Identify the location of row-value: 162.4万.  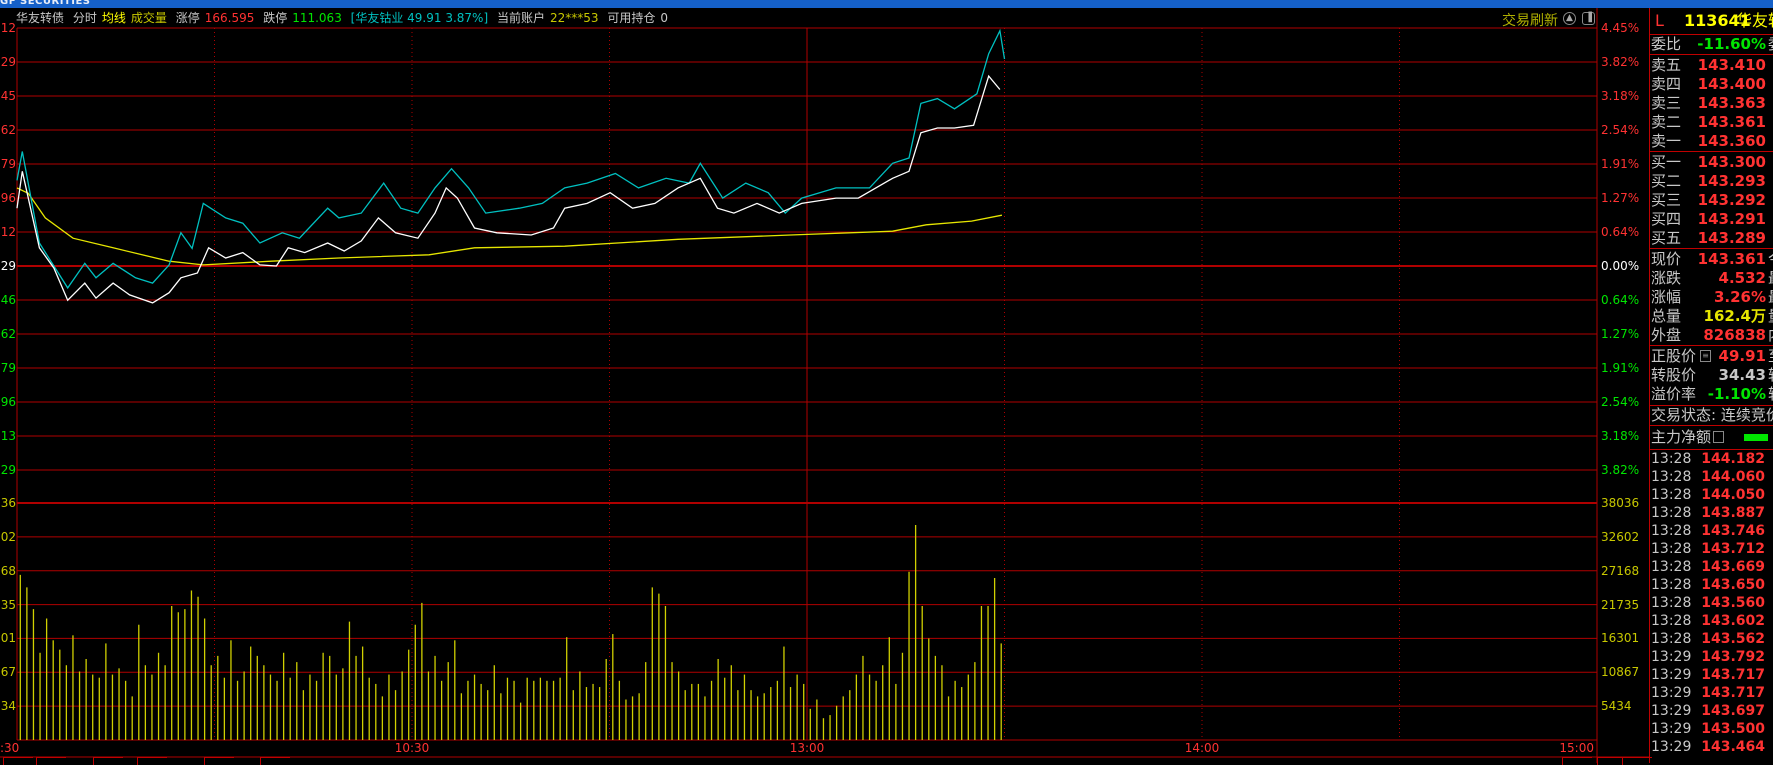
(1734, 316).